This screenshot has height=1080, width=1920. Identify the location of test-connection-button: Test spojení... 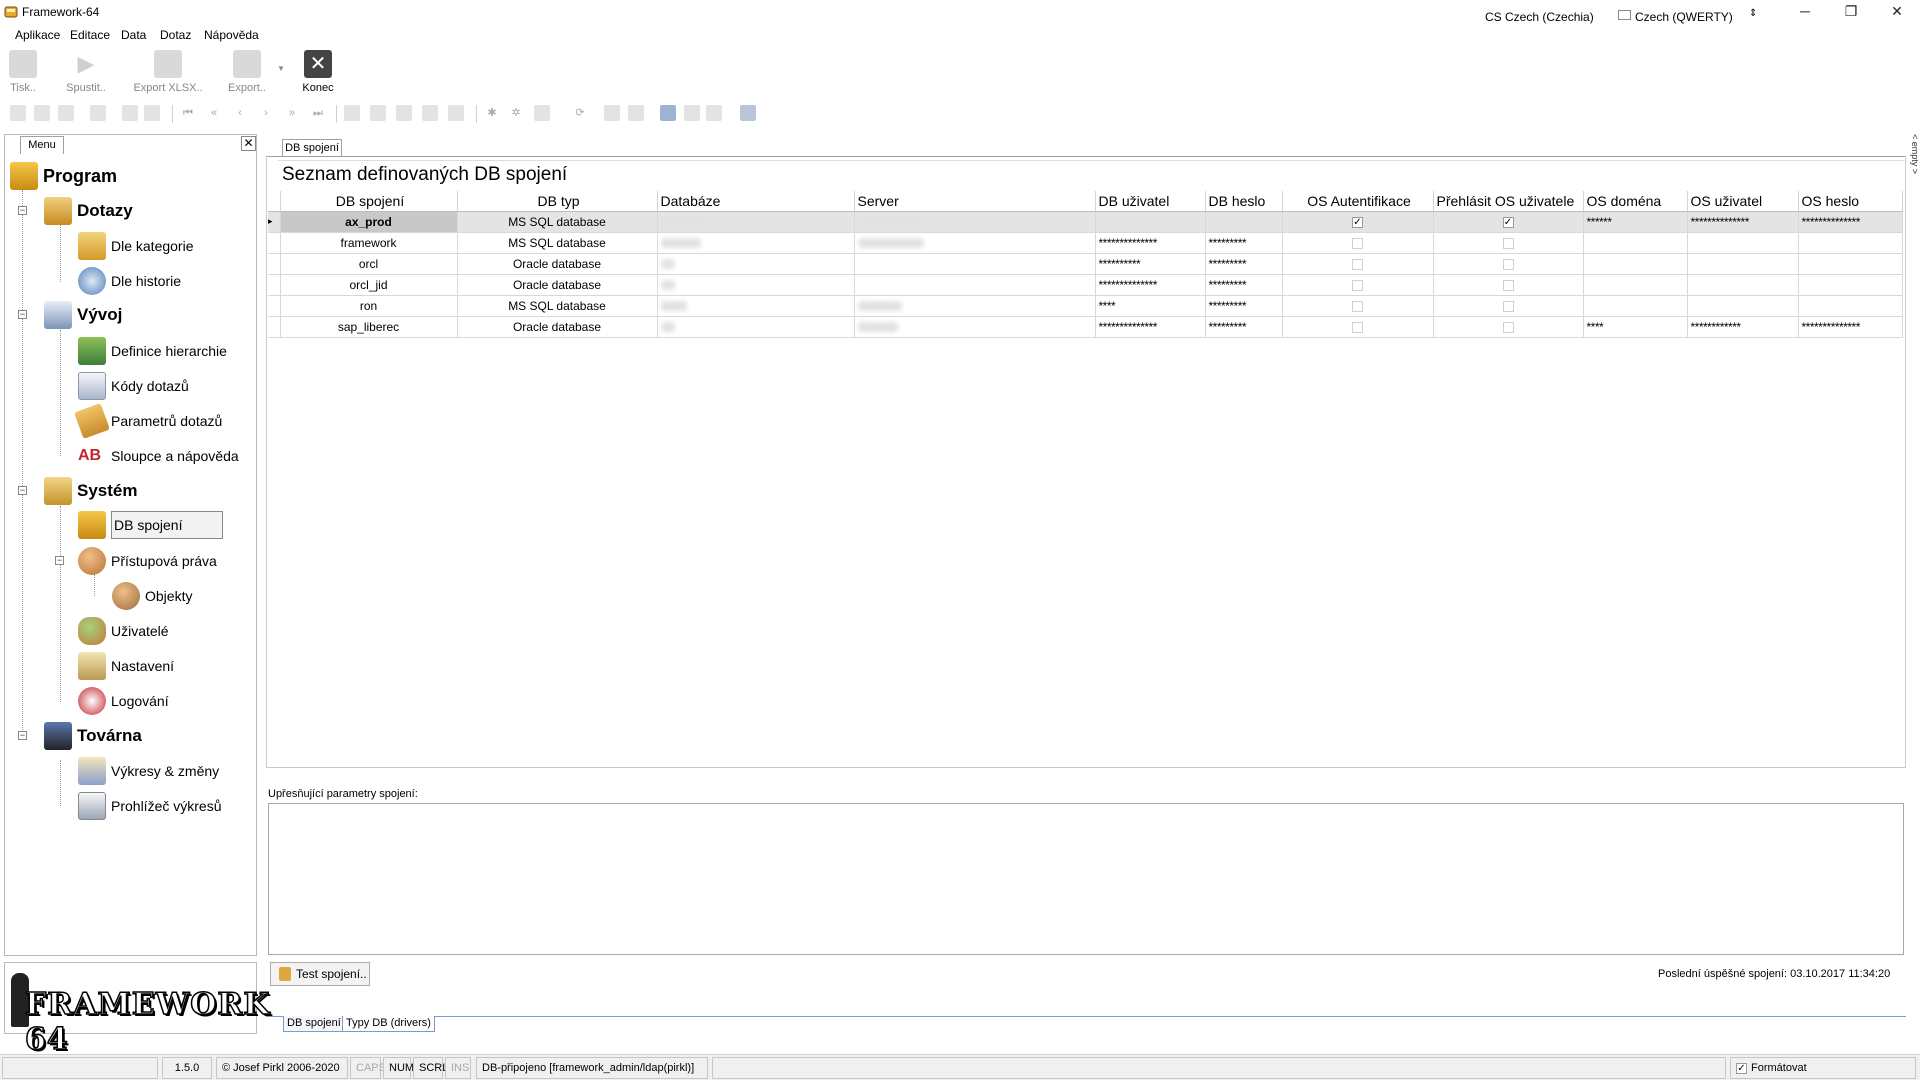
(320, 974).